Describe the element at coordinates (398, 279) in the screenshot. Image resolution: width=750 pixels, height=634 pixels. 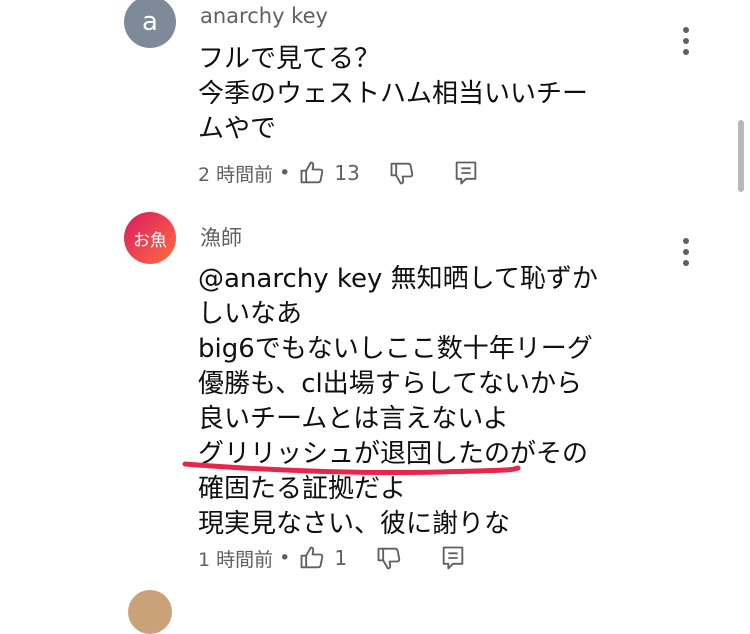
I see `comment-line: @anarchy key 無知晒して恥ずか` at that location.